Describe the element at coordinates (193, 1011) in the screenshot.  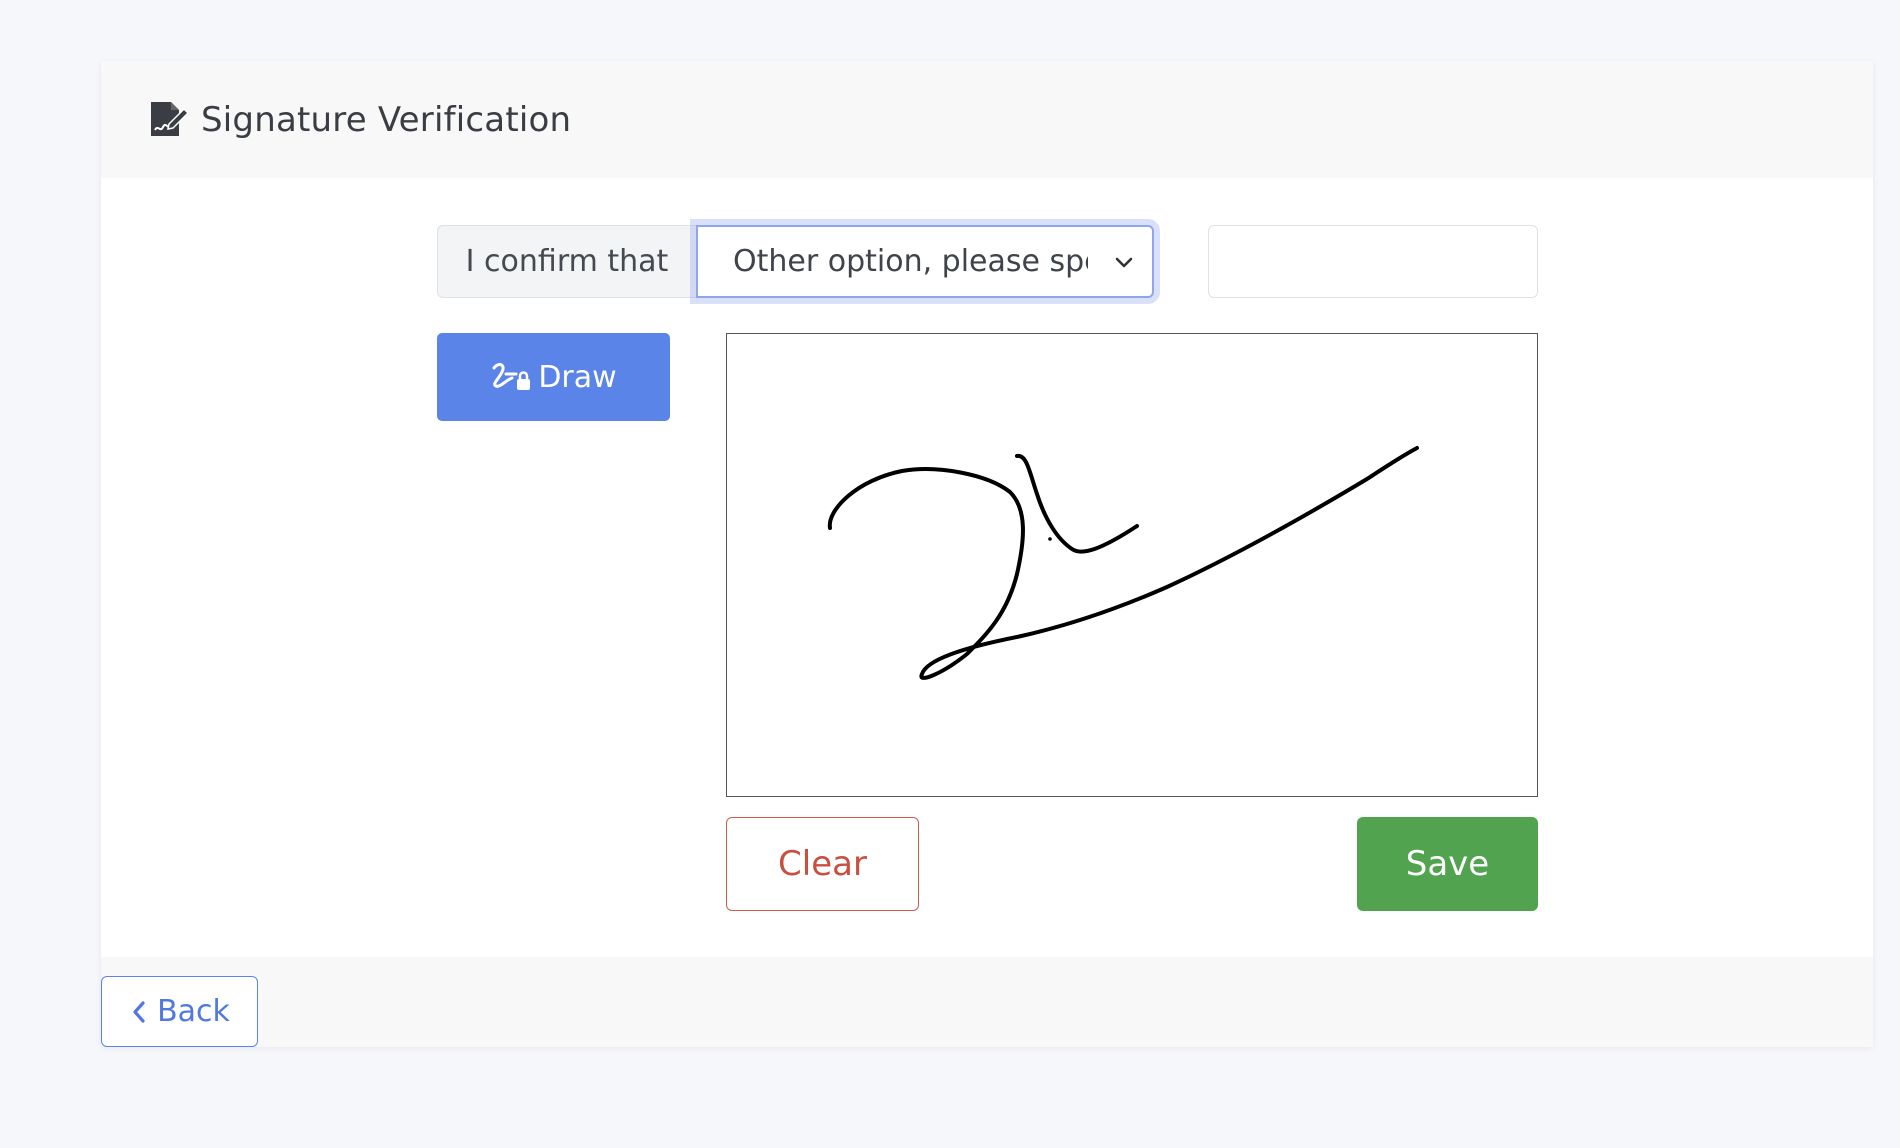
I see `back-button-label: Back` at that location.